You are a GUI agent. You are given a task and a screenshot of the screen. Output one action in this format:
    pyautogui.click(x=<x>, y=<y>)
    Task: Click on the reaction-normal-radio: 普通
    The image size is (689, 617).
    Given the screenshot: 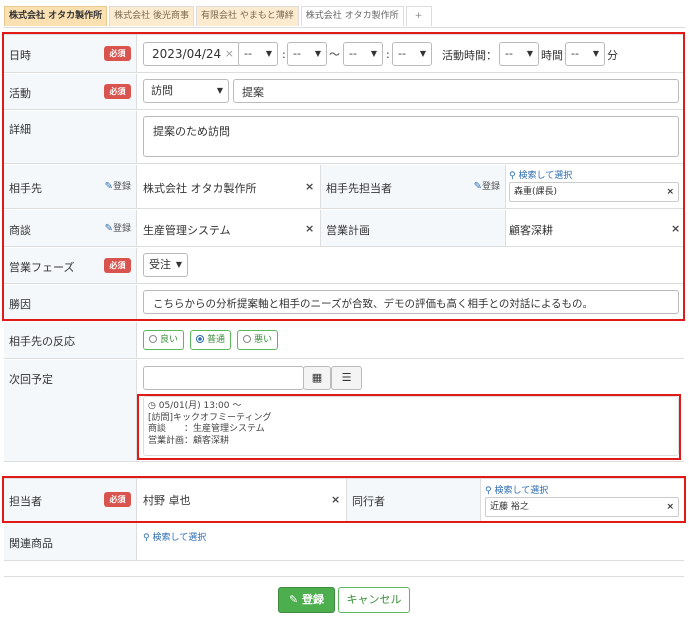 What is the action you would take?
    pyautogui.click(x=211, y=340)
    